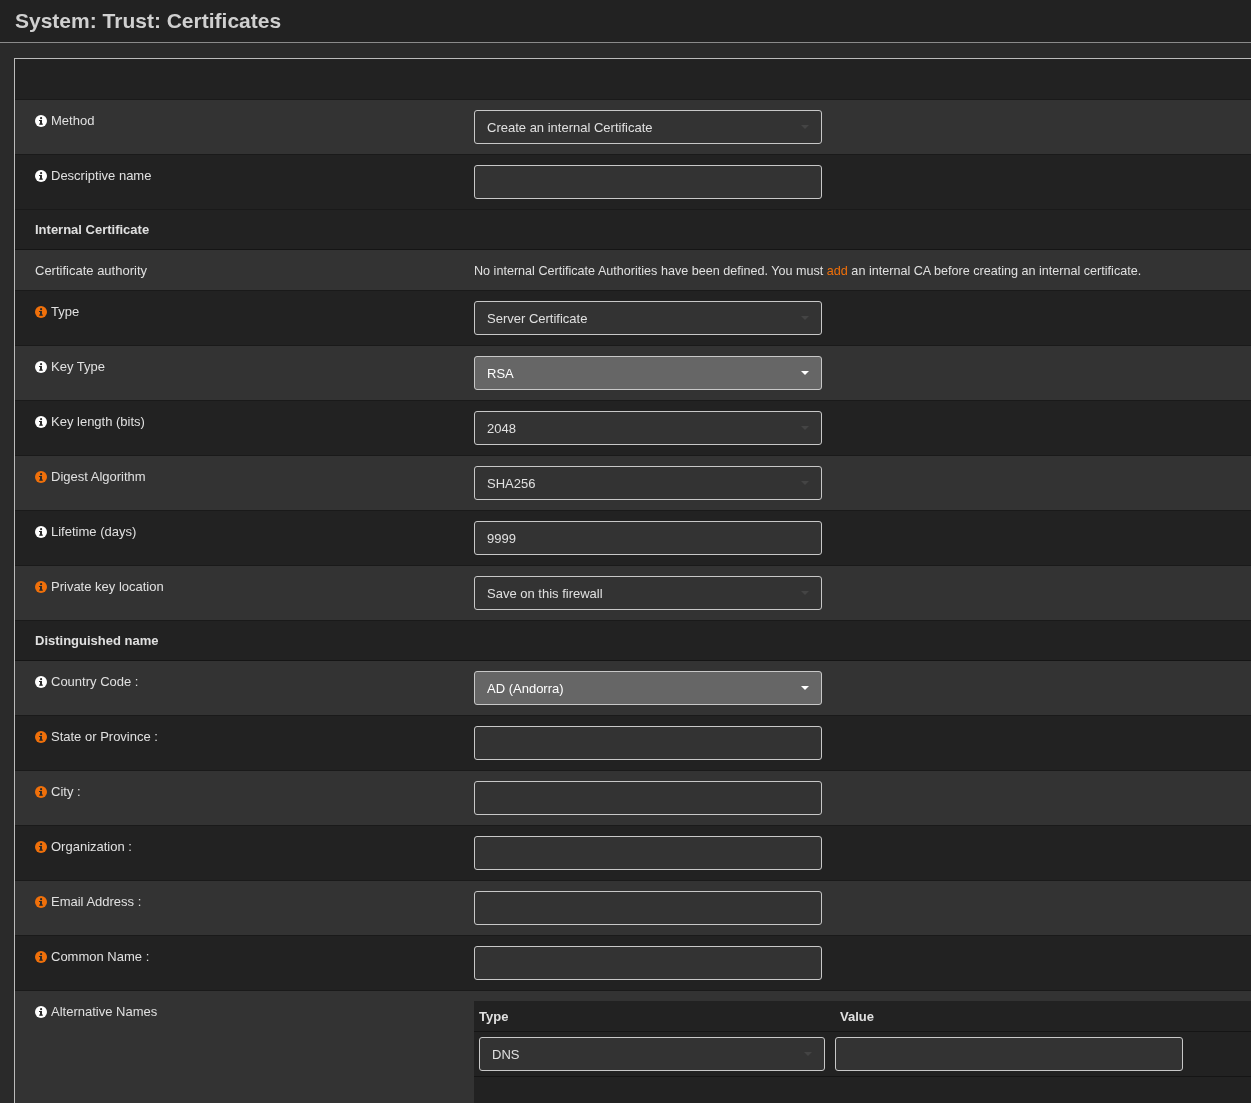  Describe the element at coordinates (95, 681) in the screenshot. I see `field-label: Country Code :` at that location.